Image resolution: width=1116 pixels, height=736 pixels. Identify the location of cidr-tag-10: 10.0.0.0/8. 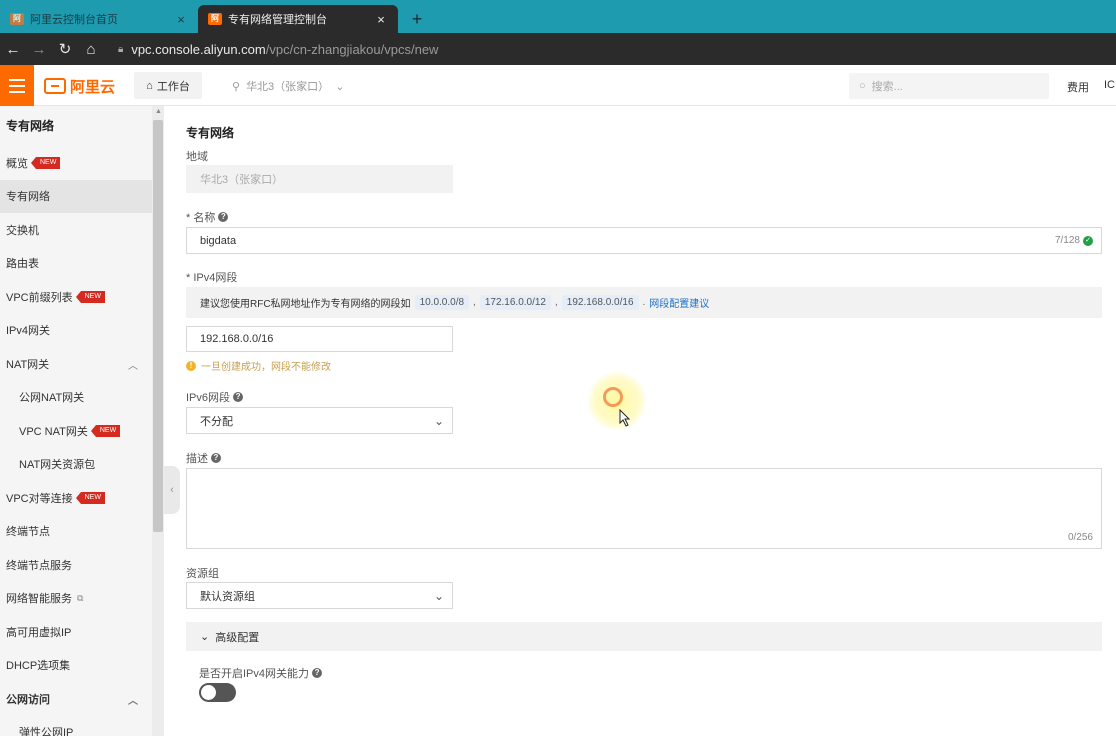
(442, 302).